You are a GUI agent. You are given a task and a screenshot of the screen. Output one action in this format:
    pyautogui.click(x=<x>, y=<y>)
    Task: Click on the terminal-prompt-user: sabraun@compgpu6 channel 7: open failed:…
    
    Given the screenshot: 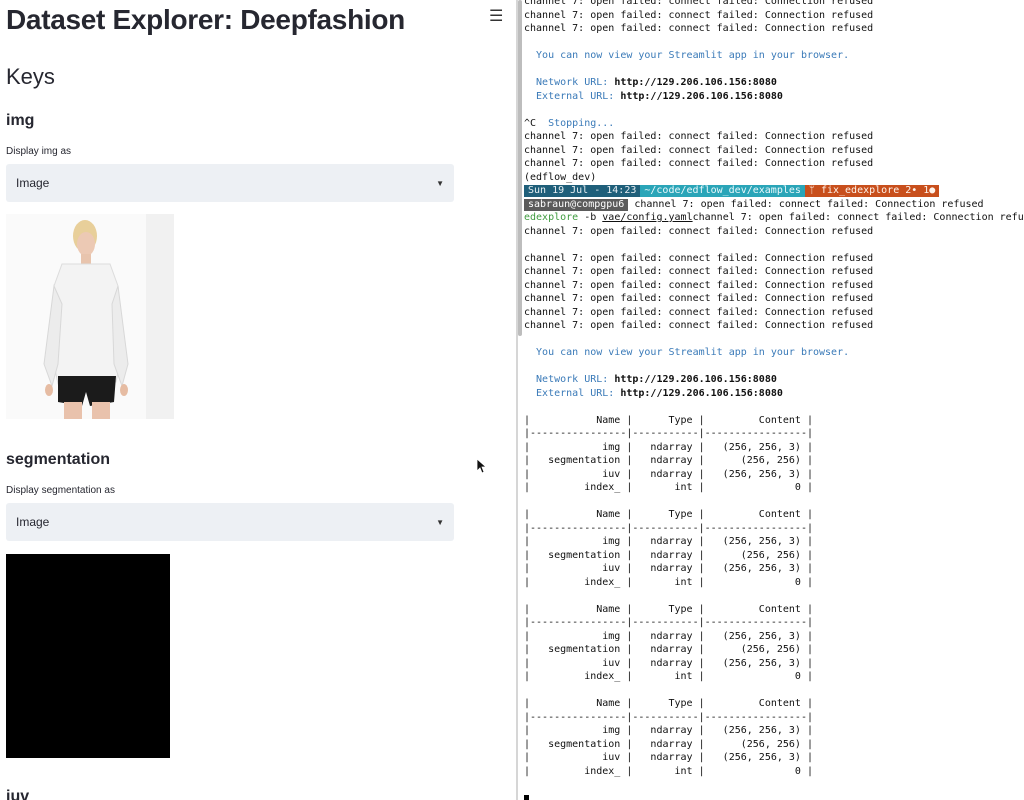 What is the action you would take?
    pyautogui.click(x=774, y=205)
    